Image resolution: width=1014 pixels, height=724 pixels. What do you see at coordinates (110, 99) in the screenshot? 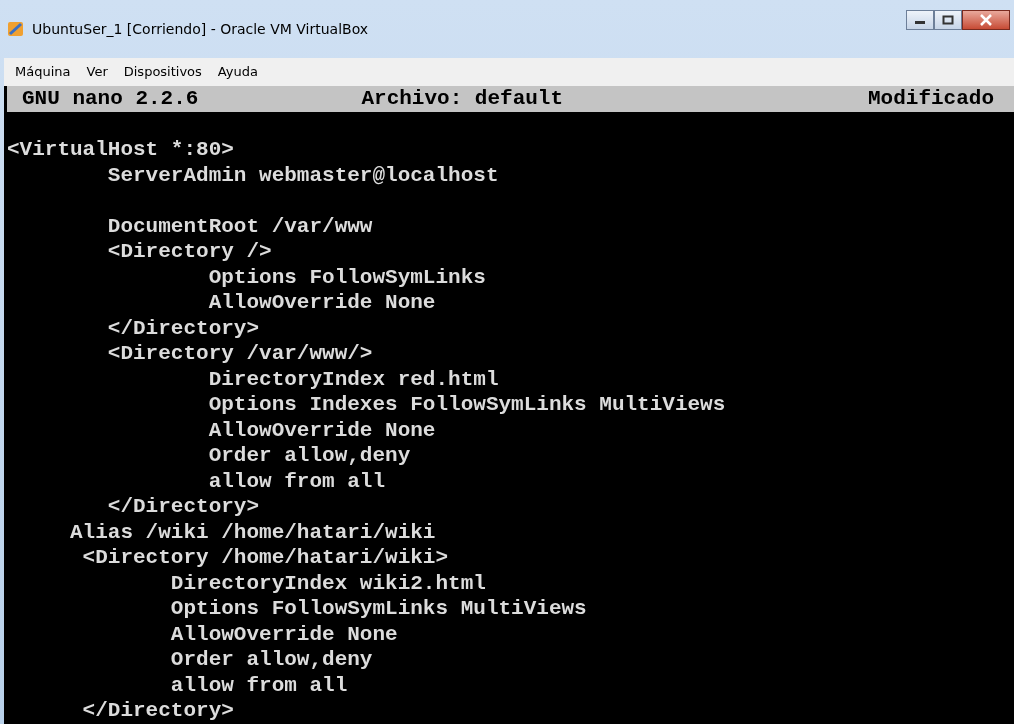
I see `editor-version: GNU nano 2.2.6` at bounding box center [110, 99].